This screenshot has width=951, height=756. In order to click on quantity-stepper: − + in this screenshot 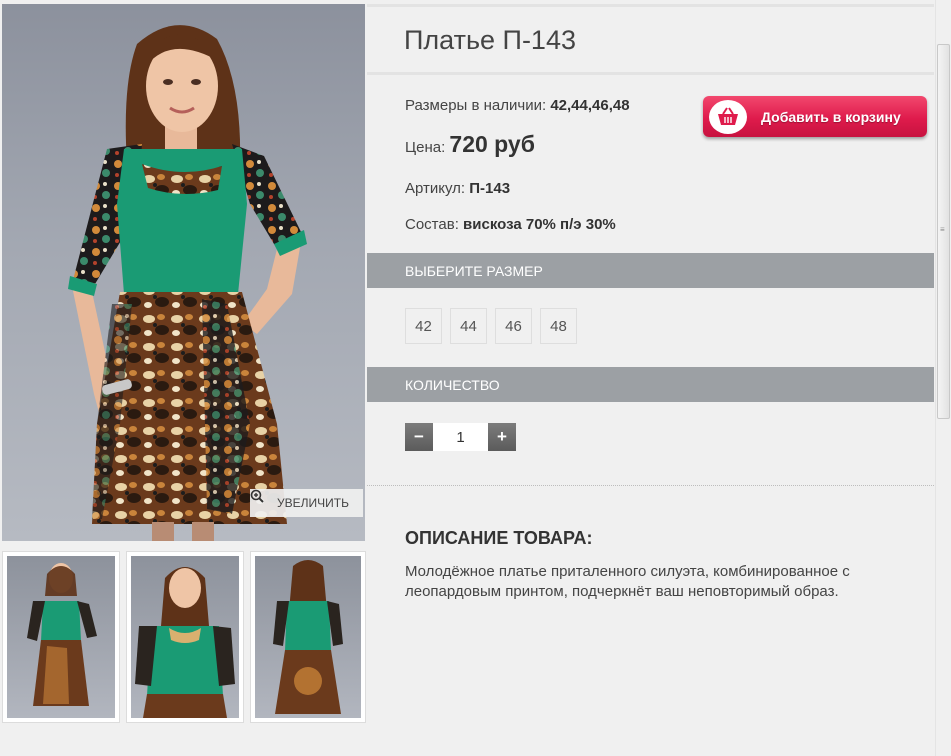, I will do `click(460, 437)`.